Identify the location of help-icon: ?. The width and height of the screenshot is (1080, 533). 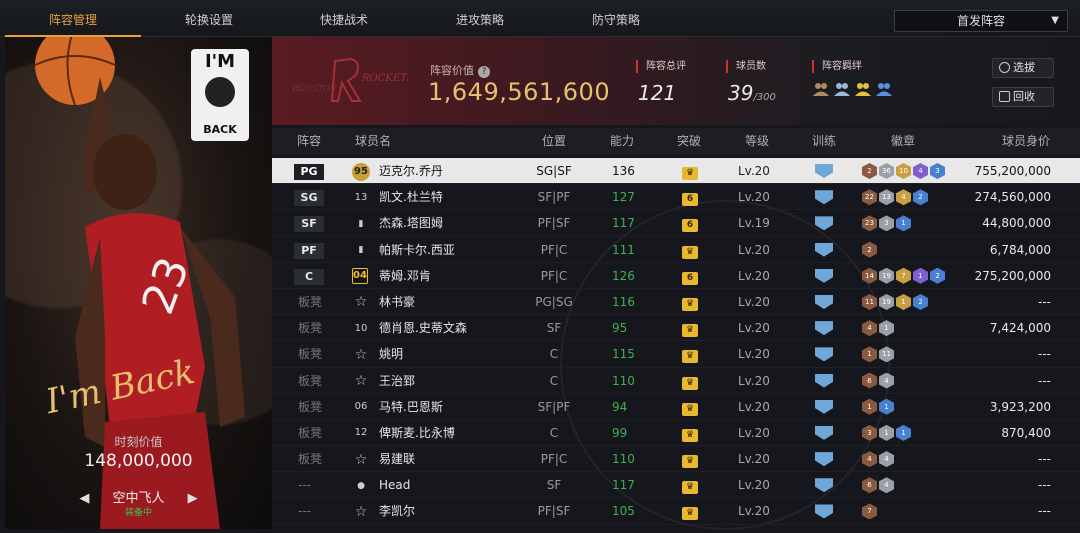
(484, 72).